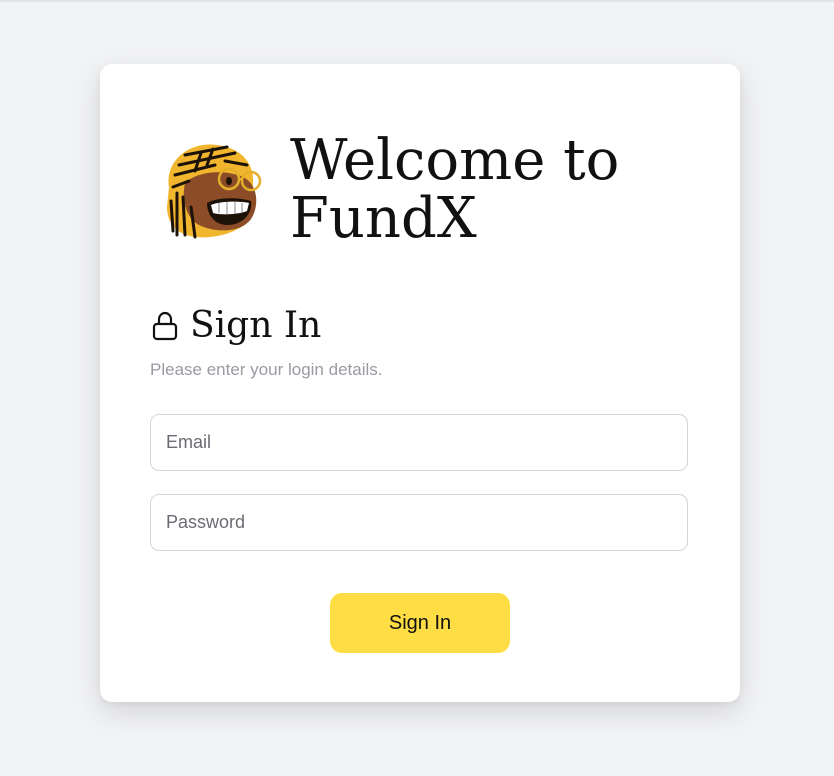 This screenshot has width=834, height=776. I want to click on signin-subtitle: Please enter your login details., so click(266, 369).